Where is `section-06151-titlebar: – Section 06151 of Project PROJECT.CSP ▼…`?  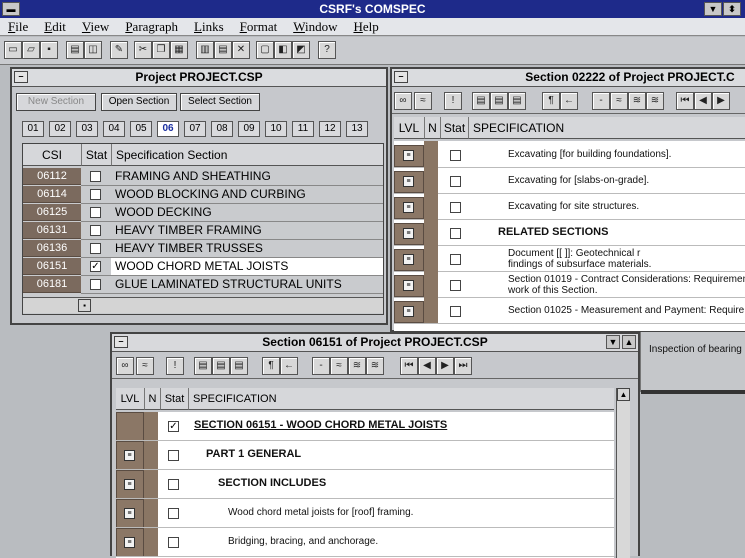 section-06151-titlebar: – Section 06151 of Project PROJECT.CSP ▼… is located at coordinates (375, 343).